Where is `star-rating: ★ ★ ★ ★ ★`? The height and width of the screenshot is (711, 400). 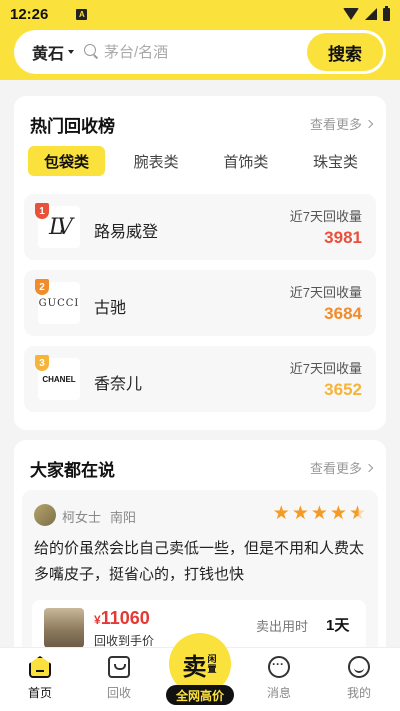 star-rating: ★ ★ ★ ★ ★ is located at coordinates (319, 513).